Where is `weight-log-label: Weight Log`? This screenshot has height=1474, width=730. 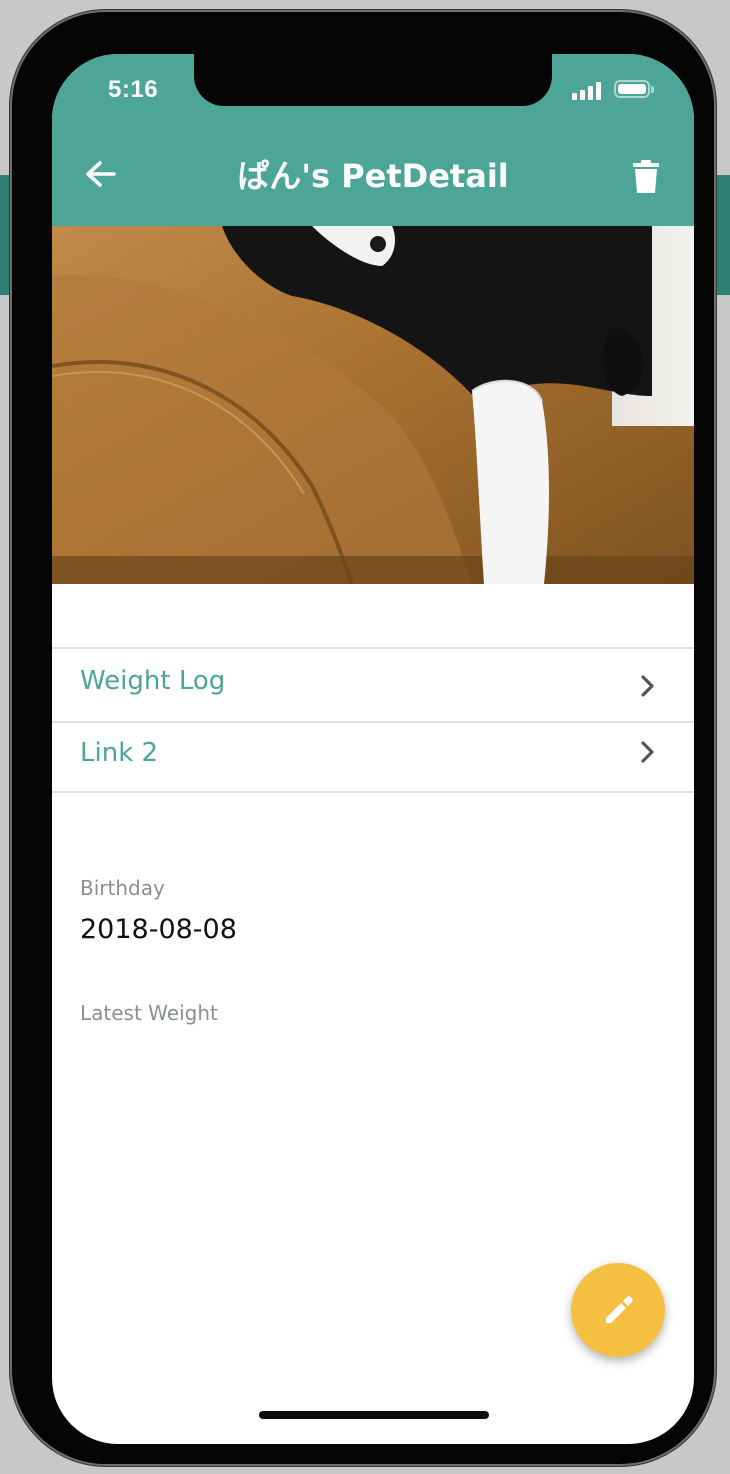
weight-log-label: Weight Log is located at coordinates (153, 681).